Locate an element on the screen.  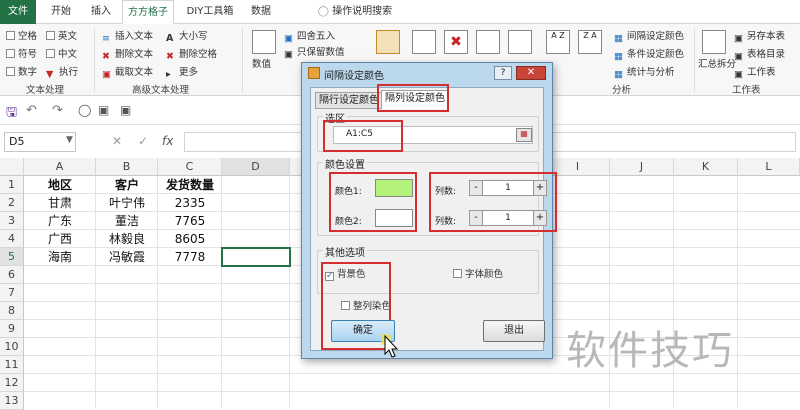
keep-number-button: ▣ 只保留数值 is located at coordinates (314, 53).